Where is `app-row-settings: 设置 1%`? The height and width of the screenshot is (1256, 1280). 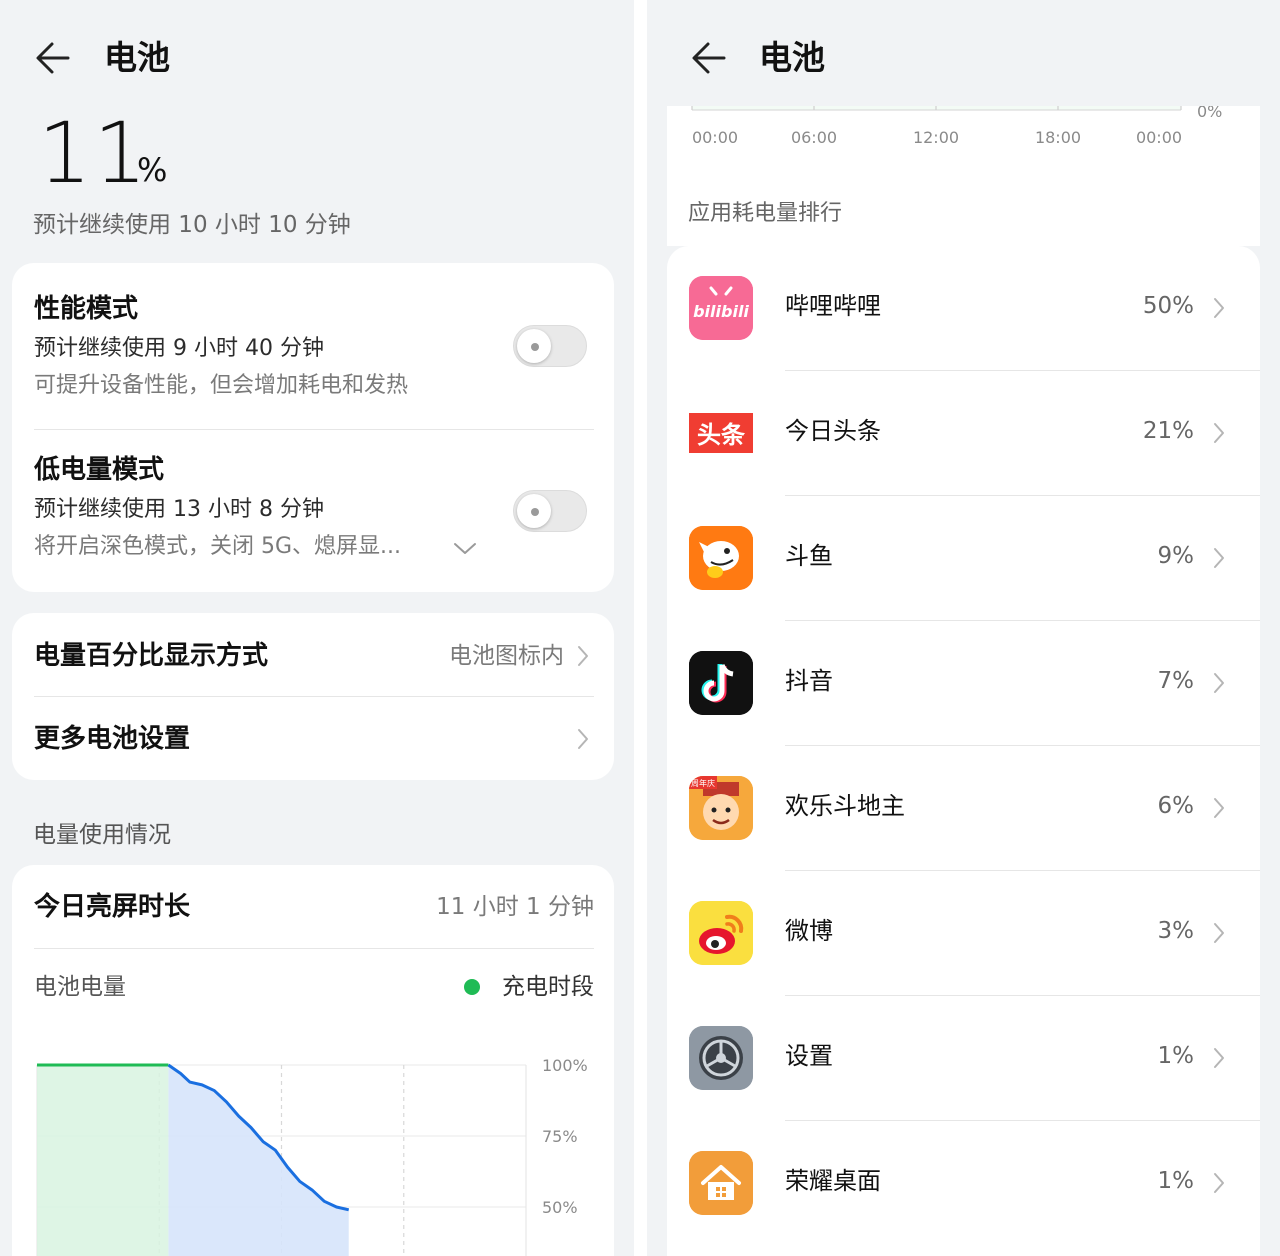 app-row-settings: 设置 1% is located at coordinates (963, 1058).